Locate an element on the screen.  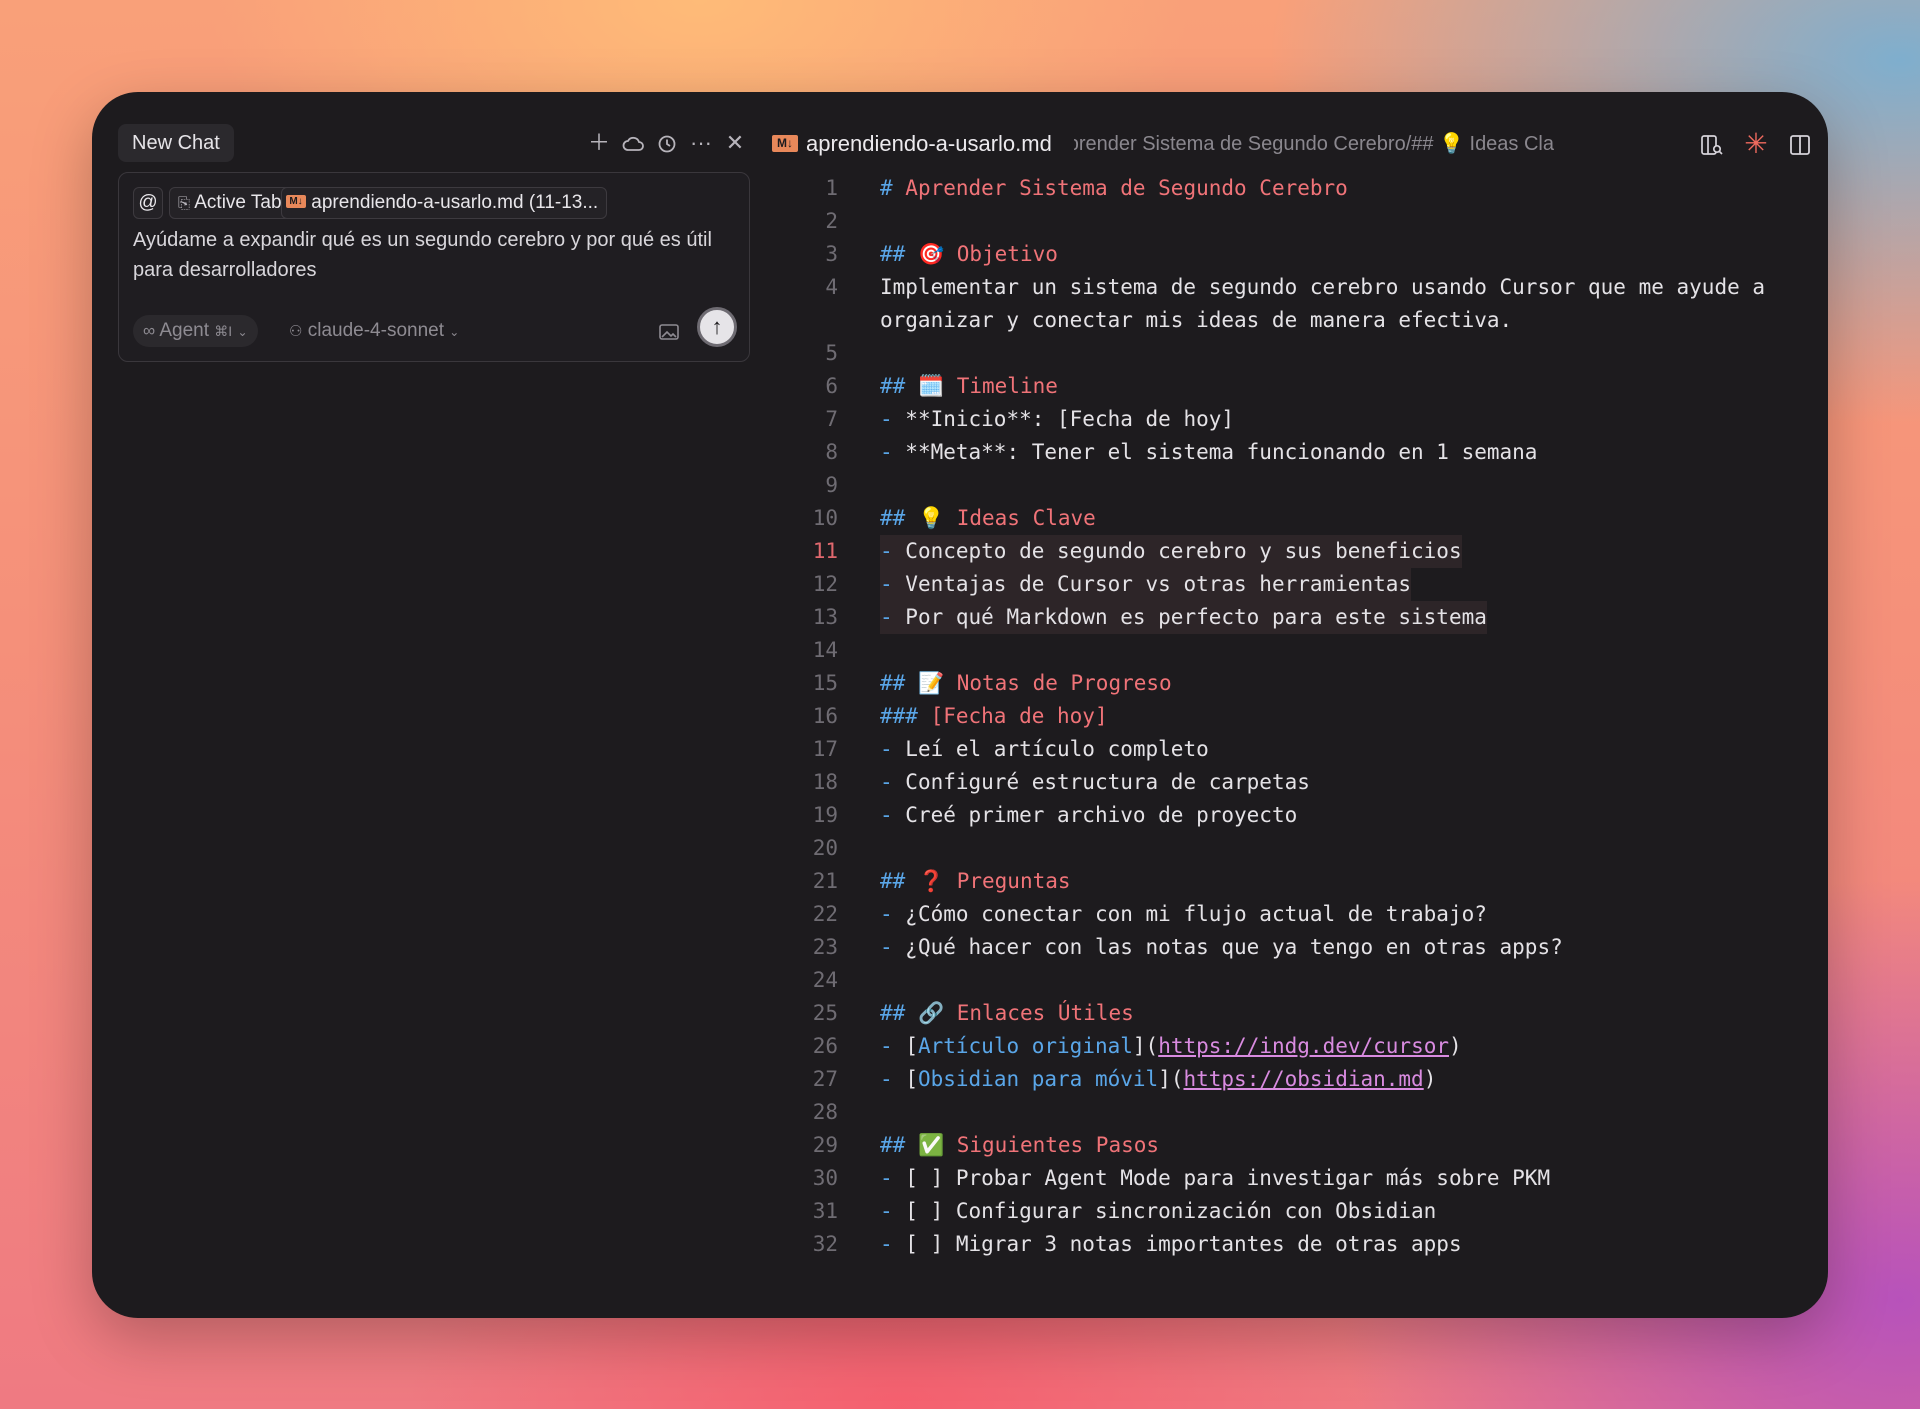
code-line: 24 is located at coordinates (1300, 980).